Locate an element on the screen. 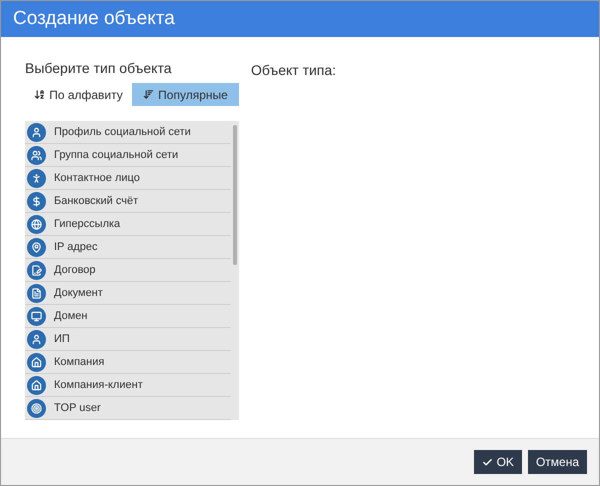  object-type-item: Контактное лицо is located at coordinates (128, 178).